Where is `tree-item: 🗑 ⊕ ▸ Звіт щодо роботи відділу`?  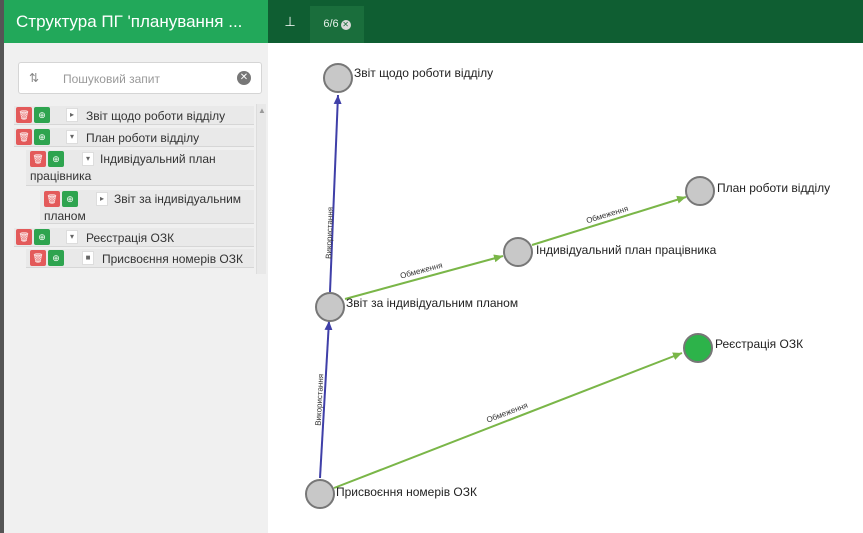 tree-item: 🗑 ⊕ ▸ Звіт щодо роботи відділу is located at coordinates (134, 115).